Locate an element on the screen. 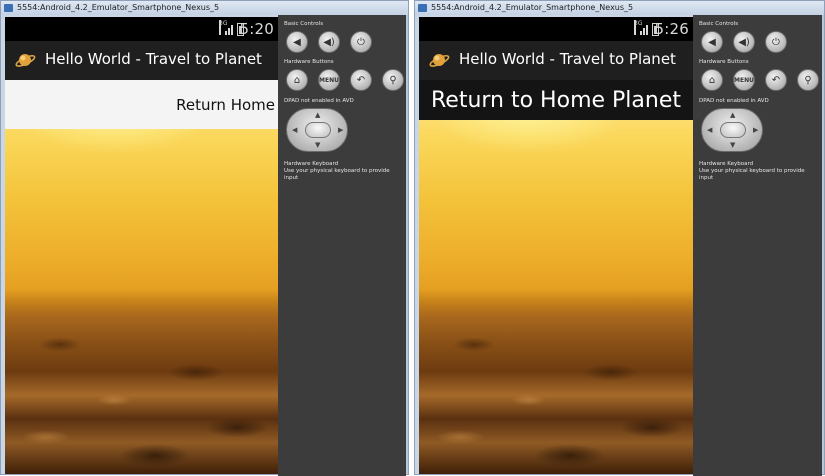 This screenshot has width=825, height=476. status-bar: 3G 5:20 is located at coordinates (141, 29).